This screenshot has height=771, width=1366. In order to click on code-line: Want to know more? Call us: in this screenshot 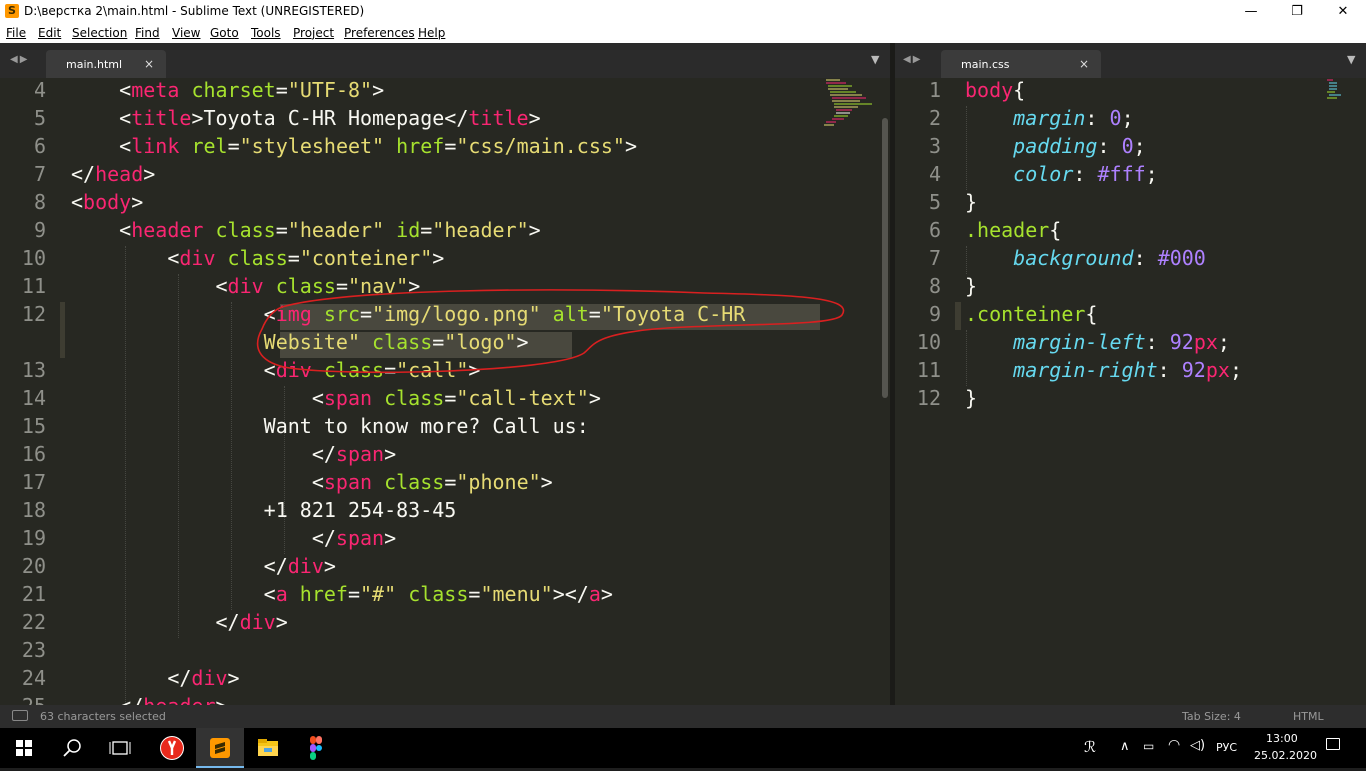, I will do `click(426, 426)`.